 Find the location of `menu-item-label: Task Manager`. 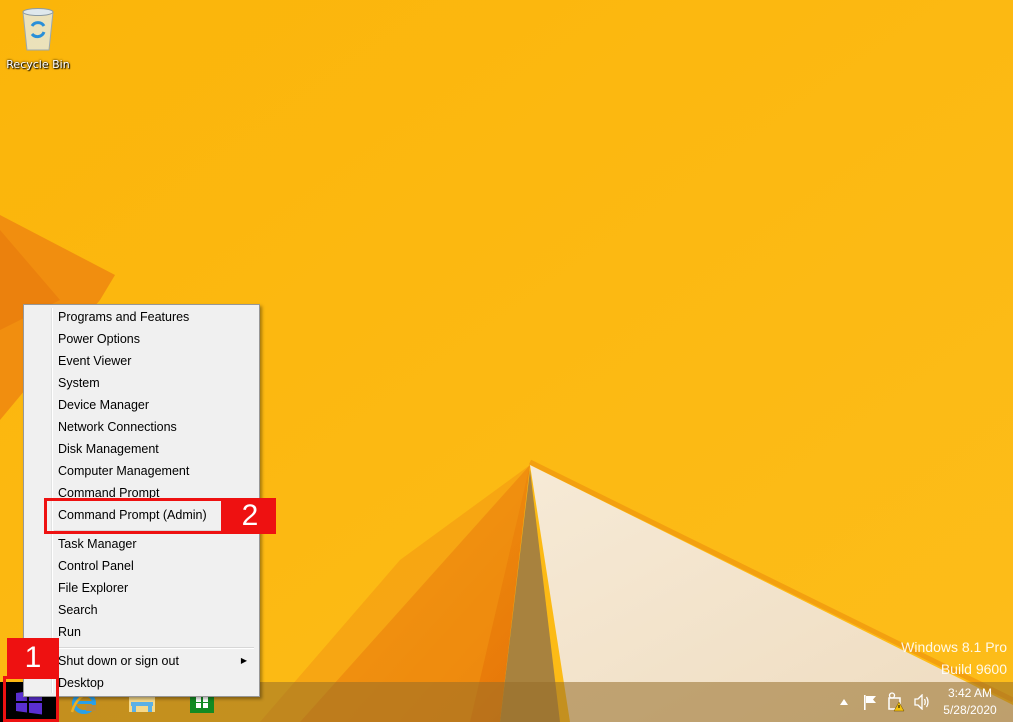

menu-item-label: Task Manager is located at coordinates (97, 544).